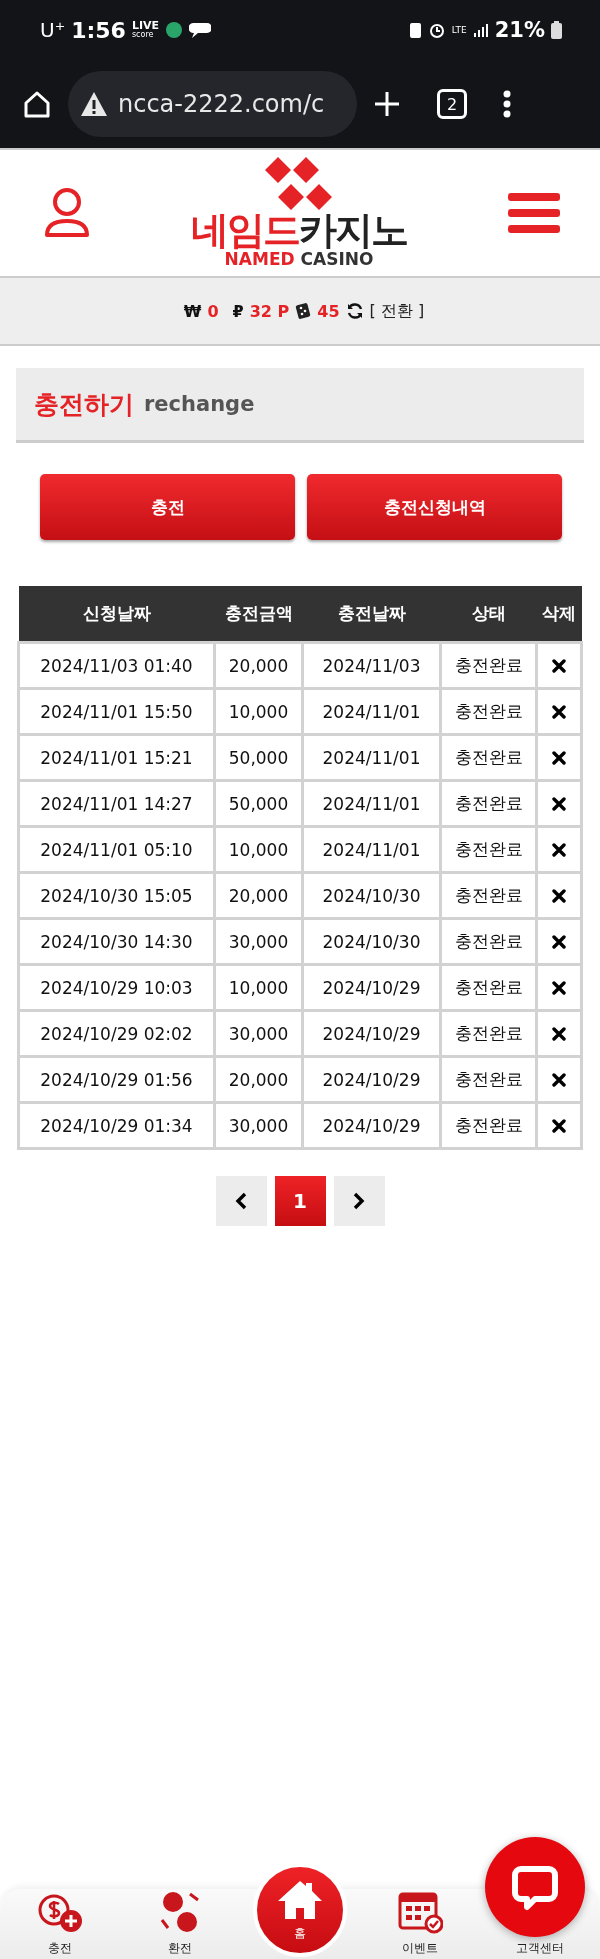  I want to click on dollar-plus-icon, so click(60, 1914).